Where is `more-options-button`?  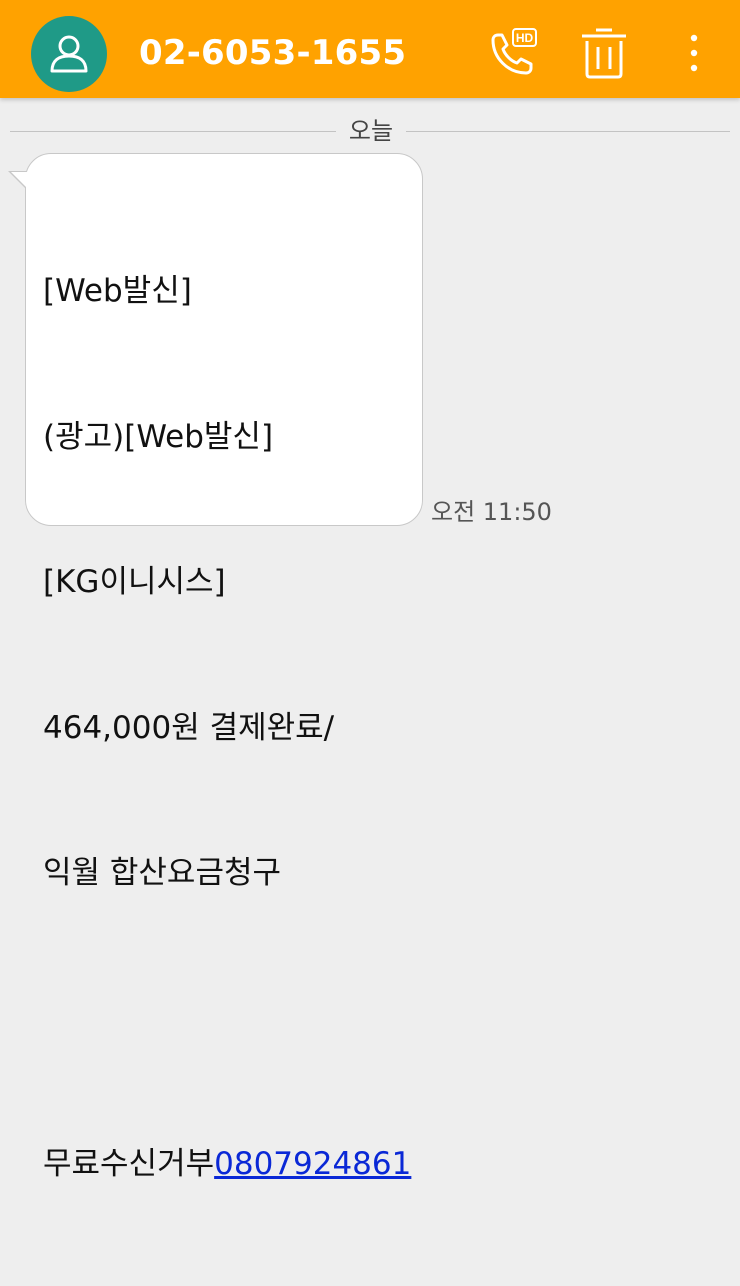 more-options-button is located at coordinates (694, 54).